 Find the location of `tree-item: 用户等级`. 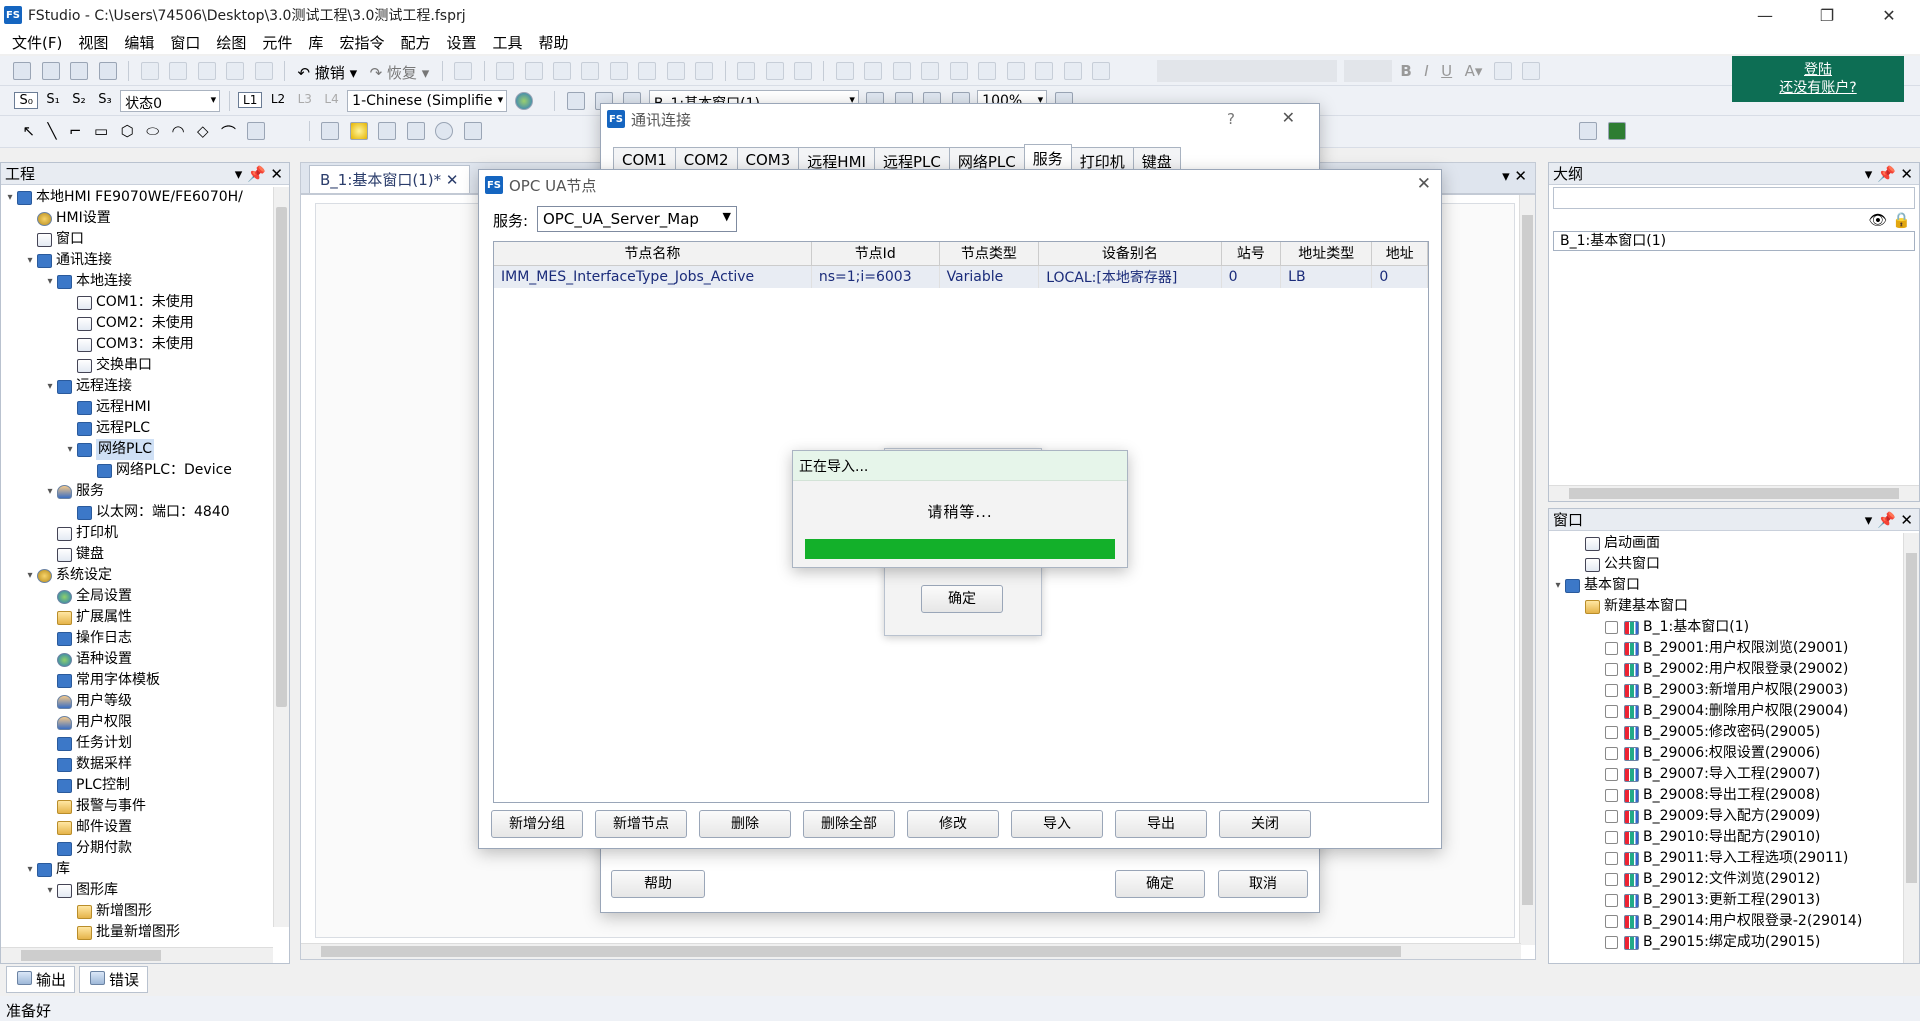

tree-item: 用户等级 is located at coordinates (136, 701).